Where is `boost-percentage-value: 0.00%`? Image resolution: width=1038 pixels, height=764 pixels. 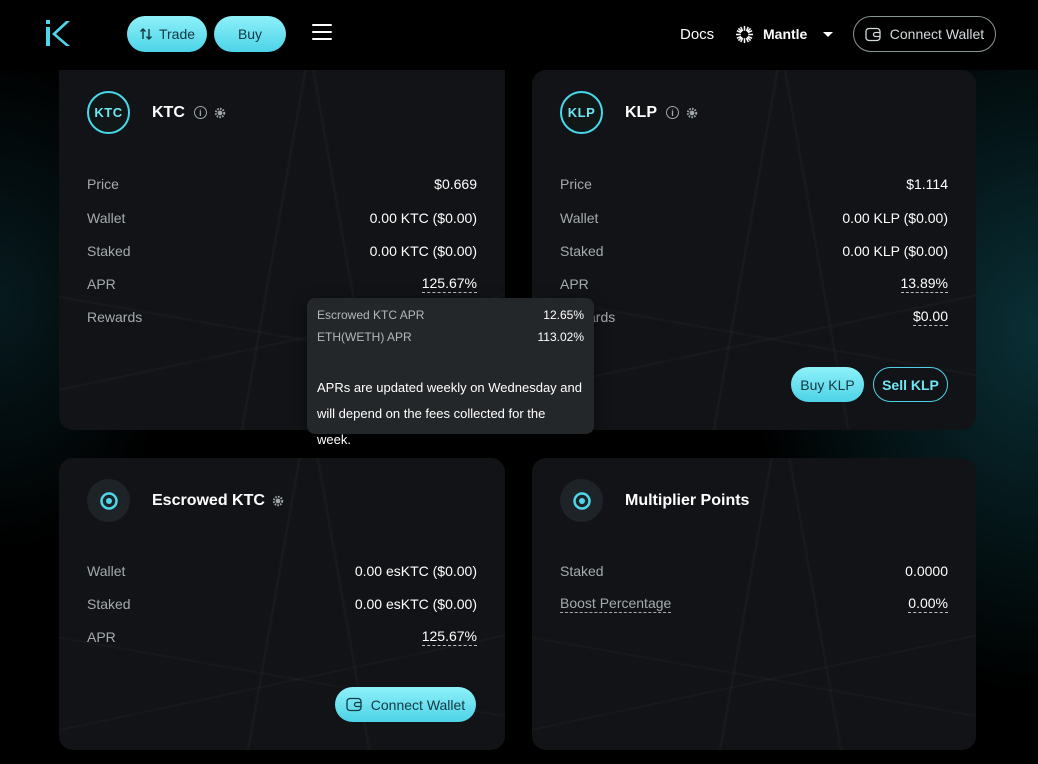 boost-percentage-value: 0.00% is located at coordinates (928, 604).